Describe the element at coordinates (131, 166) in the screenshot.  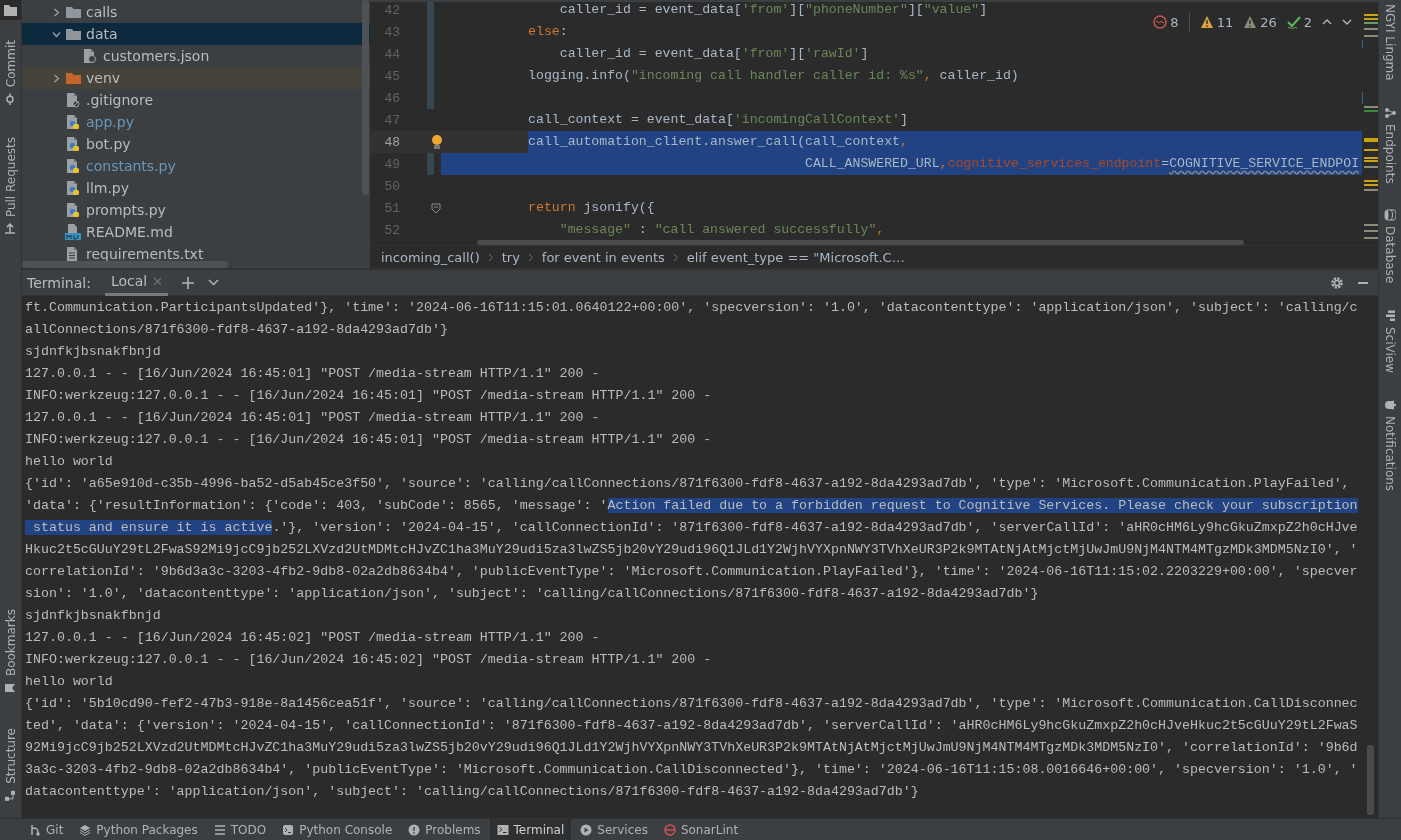
I see `tree-item: constants.py` at that location.